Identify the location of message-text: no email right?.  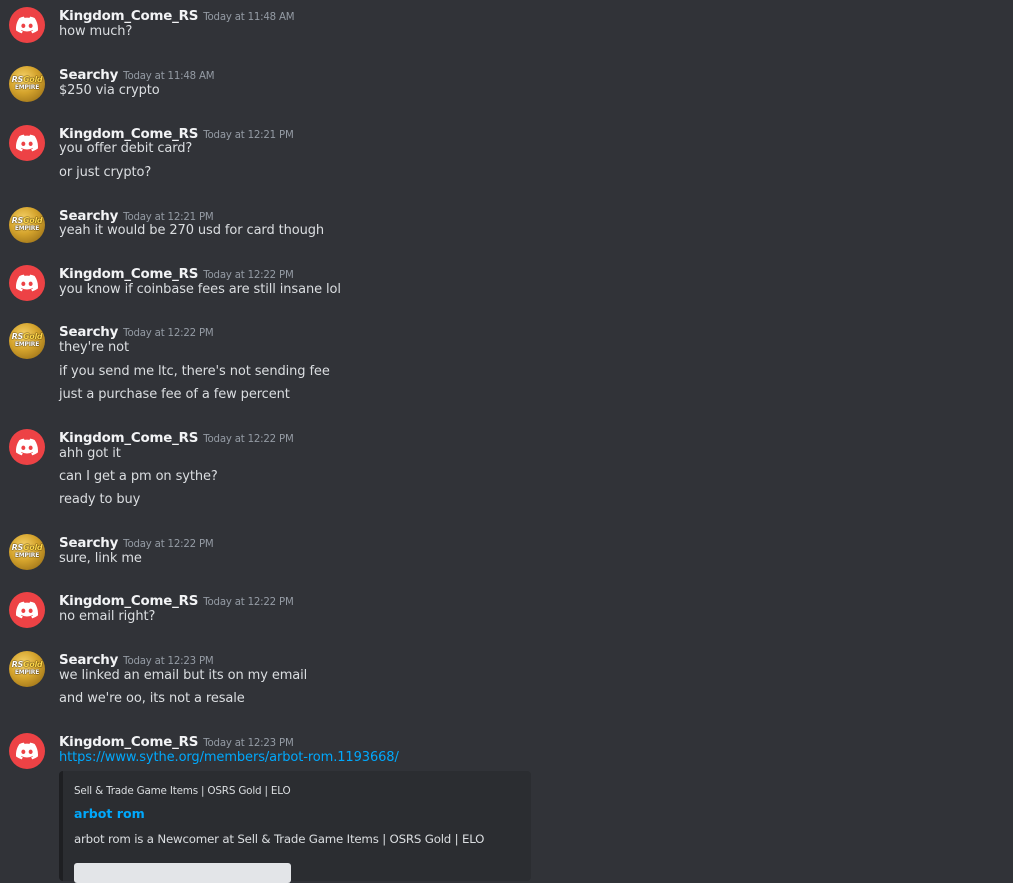
(107, 616).